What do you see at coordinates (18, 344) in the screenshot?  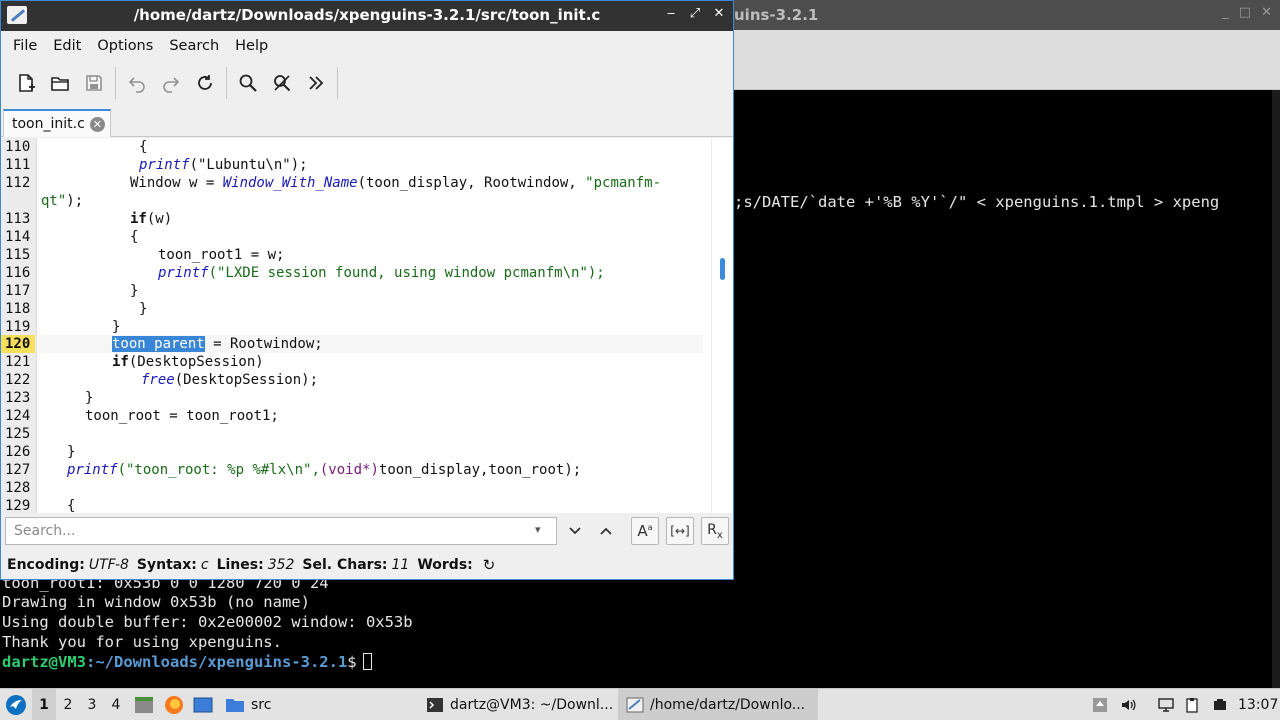 I see `current-line-number: 120` at bounding box center [18, 344].